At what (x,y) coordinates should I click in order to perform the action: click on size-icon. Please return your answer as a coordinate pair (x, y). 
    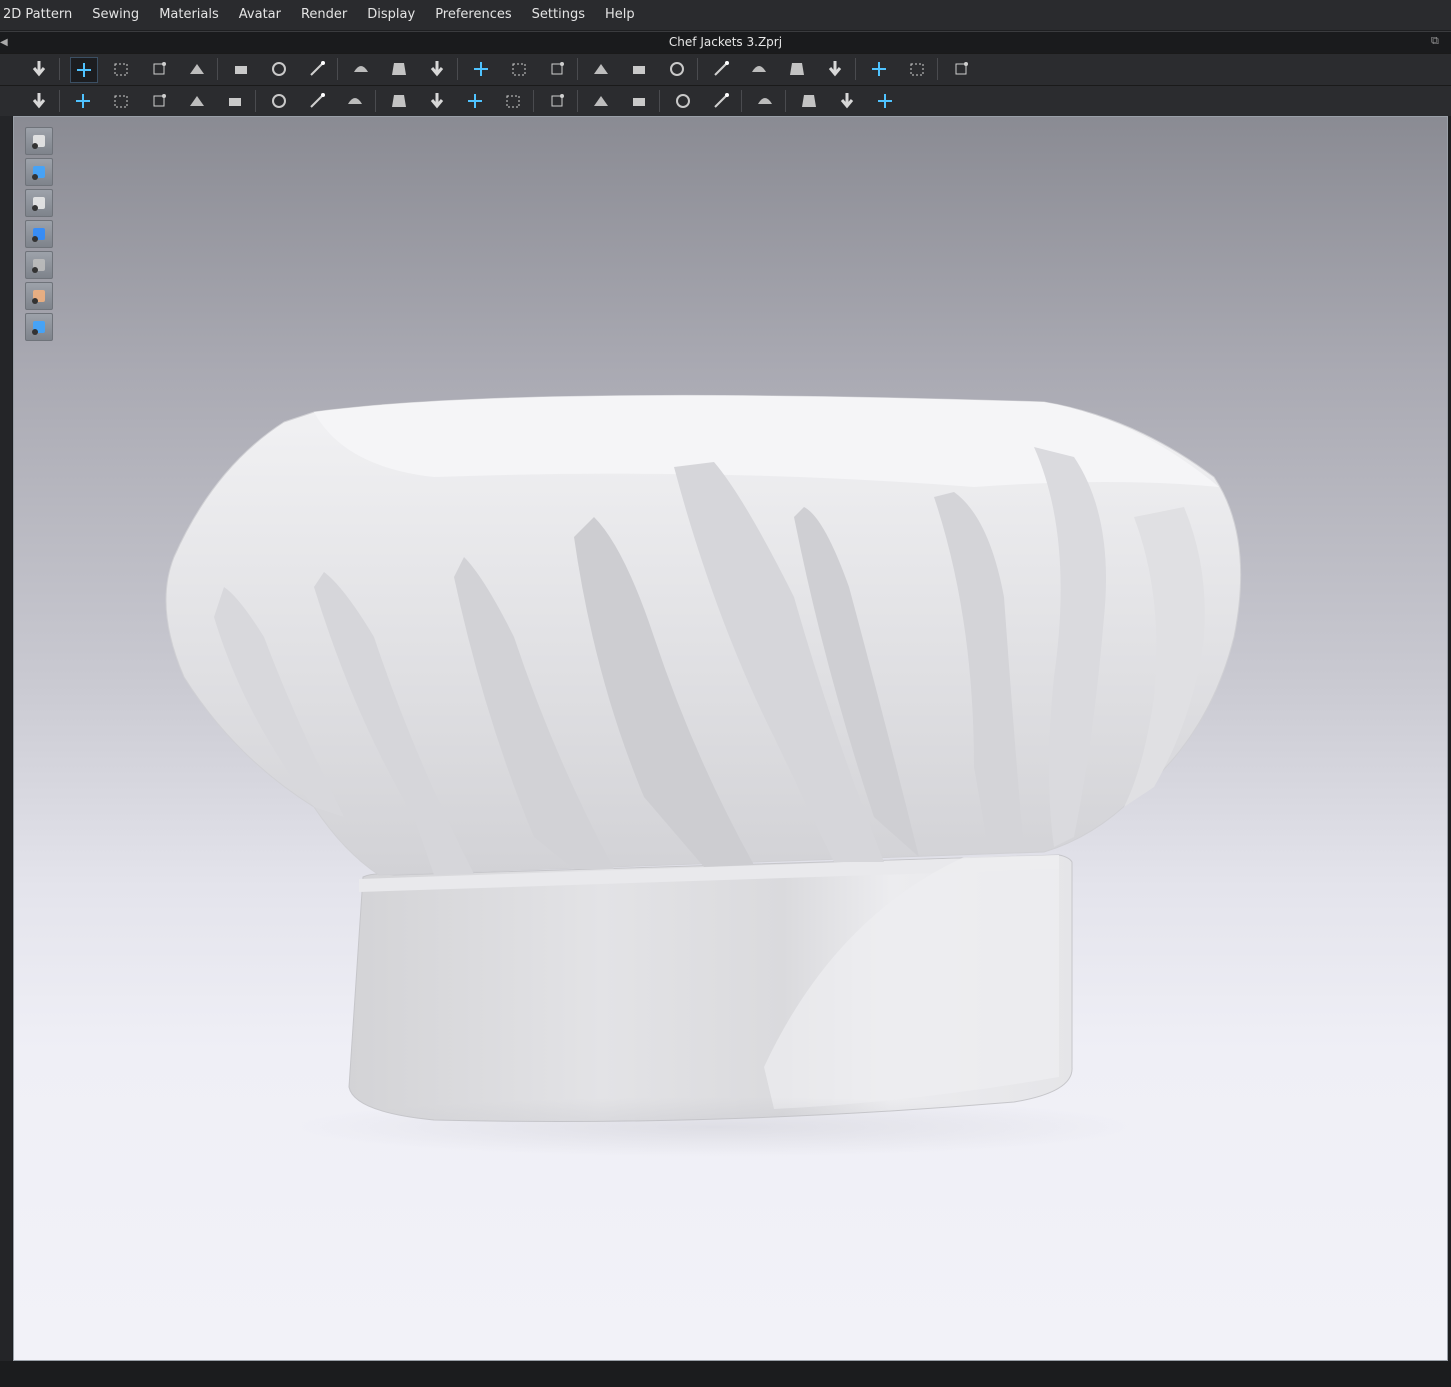
    Looking at the image, I should click on (809, 101).